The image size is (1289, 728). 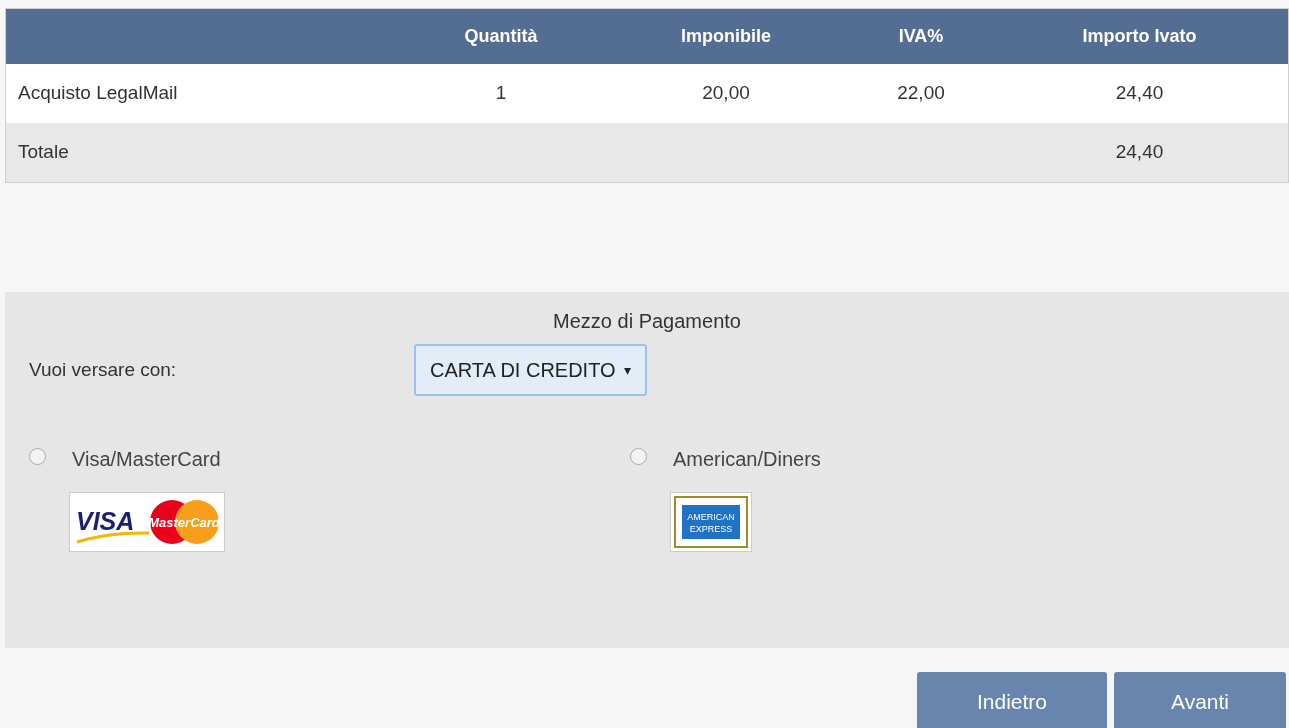 I want to click on amex-logo: AMERICAN EXPRESS, so click(x=711, y=522).